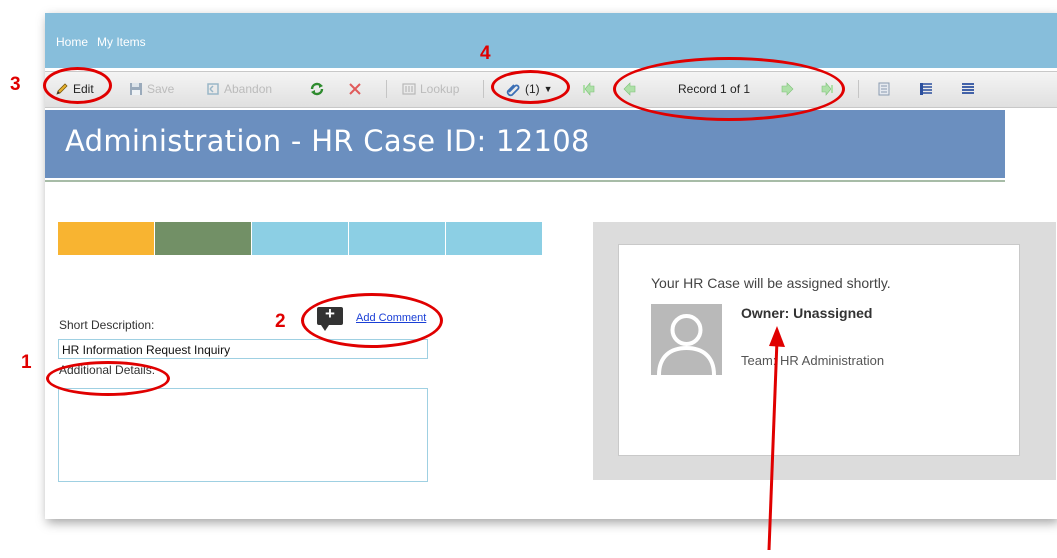 Image resolution: width=1057 pixels, height=558 pixels. I want to click on close-icon, so click(355, 89).